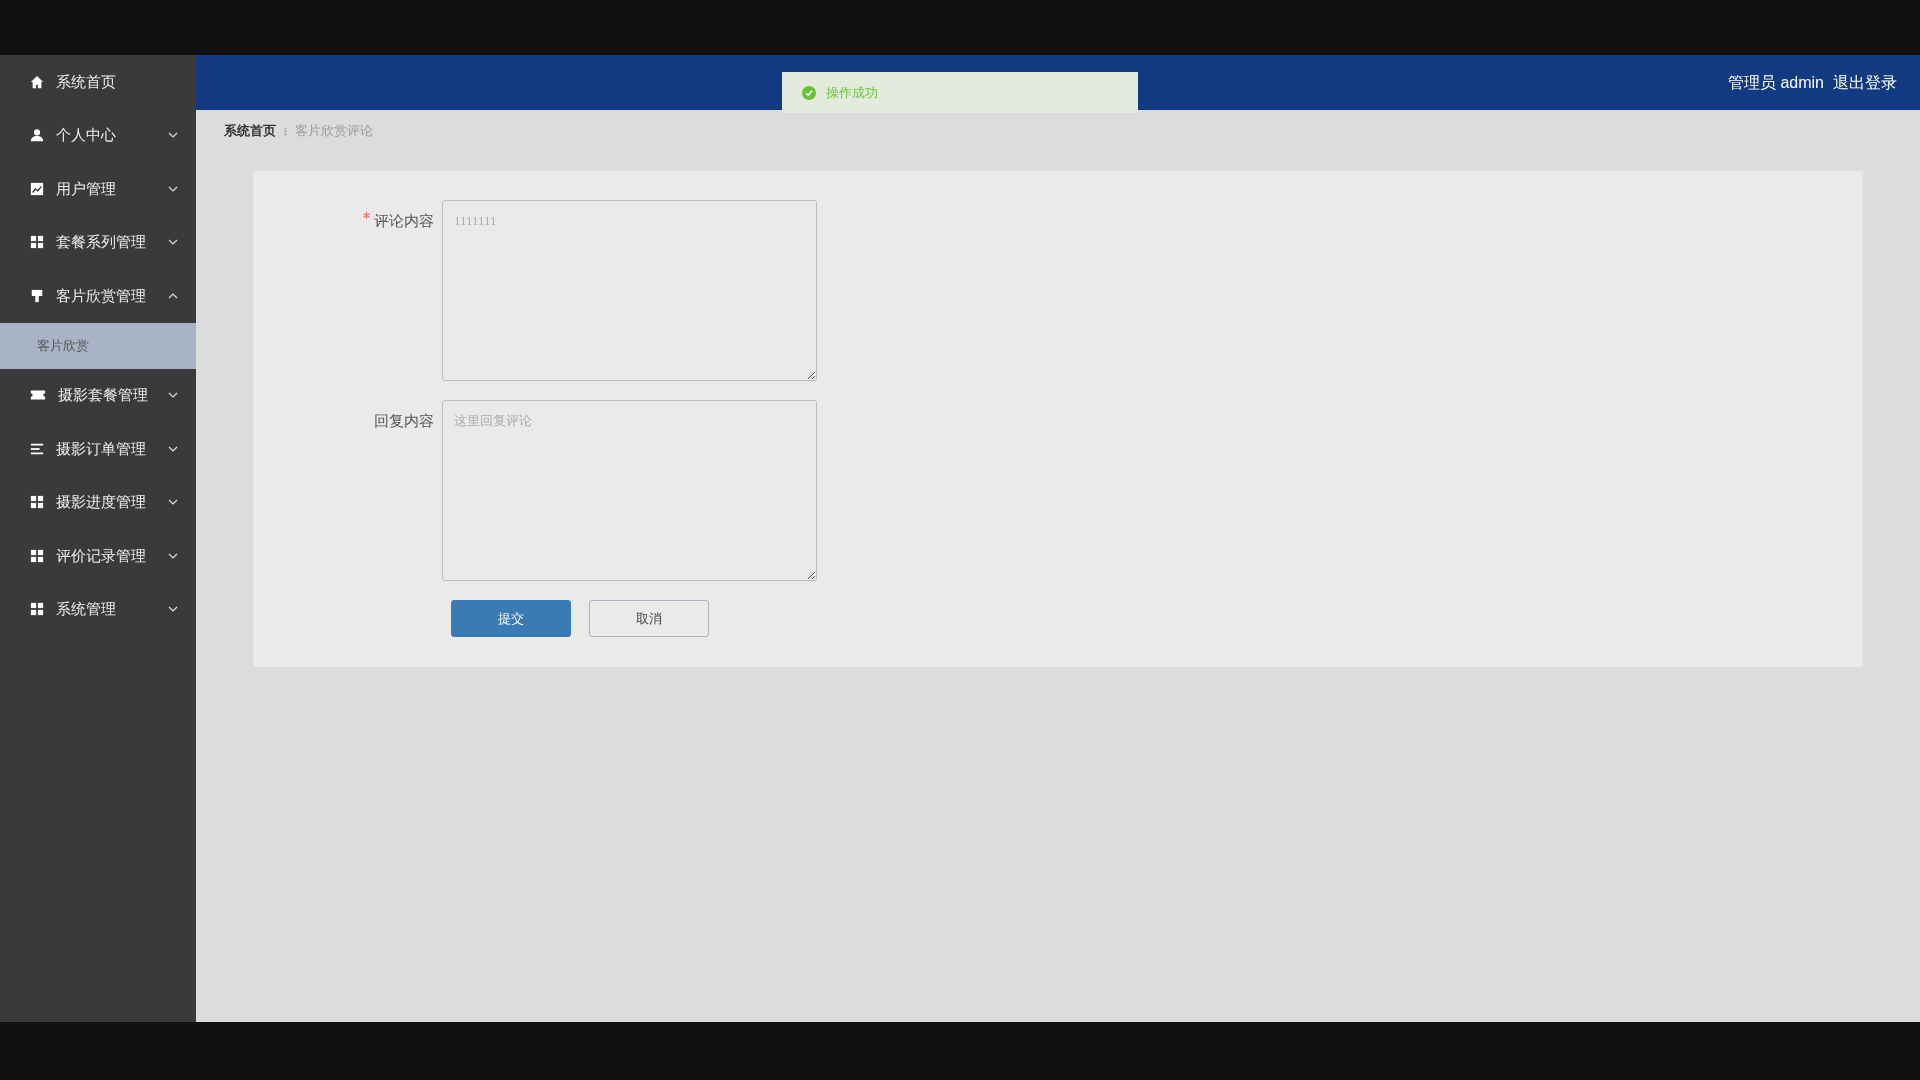 The width and height of the screenshot is (1920, 1080). I want to click on person-icon, so click(37, 135).